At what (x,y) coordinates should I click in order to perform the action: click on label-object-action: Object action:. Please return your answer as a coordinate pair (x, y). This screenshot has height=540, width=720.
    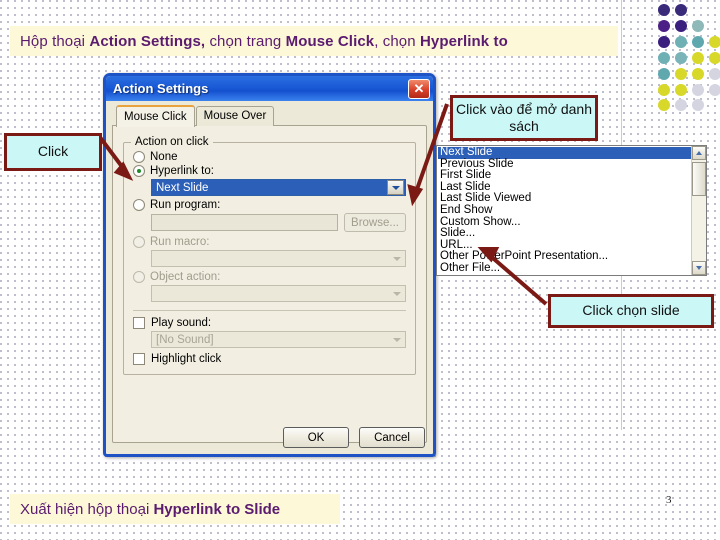
    Looking at the image, I should click on (185, 277).